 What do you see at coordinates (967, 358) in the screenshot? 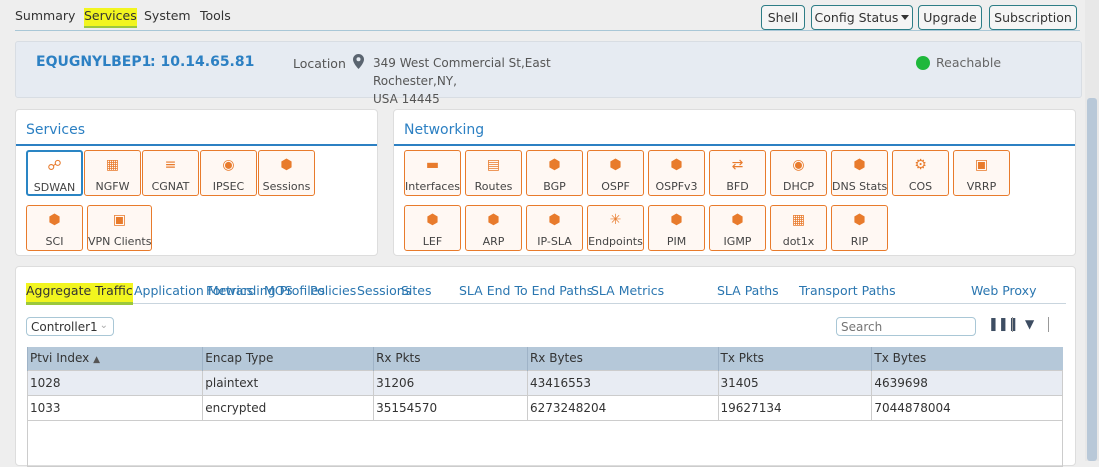
I see `column-header: Tx Bytes` at bounding box center [967, 358].